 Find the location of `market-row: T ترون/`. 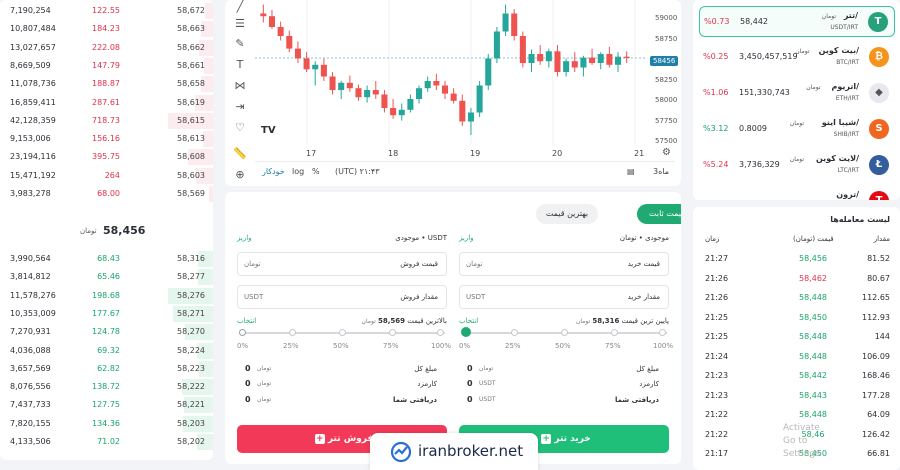

market-row: T ترون/ is located at coordinates (797, 193).